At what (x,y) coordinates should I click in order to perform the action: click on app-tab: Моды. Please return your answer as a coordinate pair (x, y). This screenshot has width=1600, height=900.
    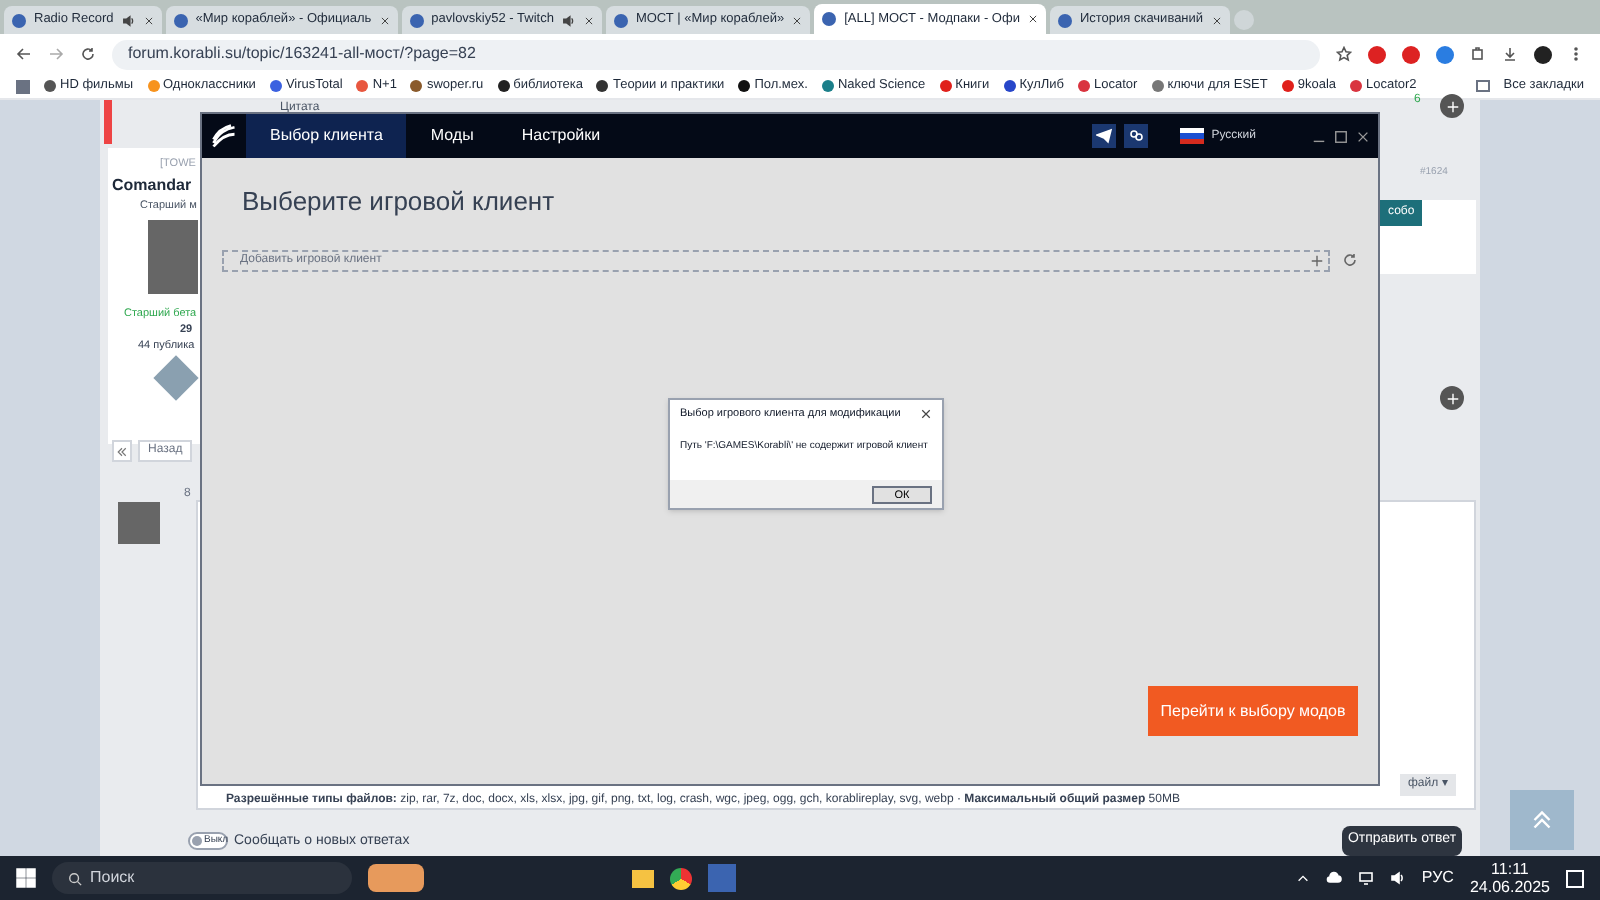
    Looking at the image, I should click on (452, 136).